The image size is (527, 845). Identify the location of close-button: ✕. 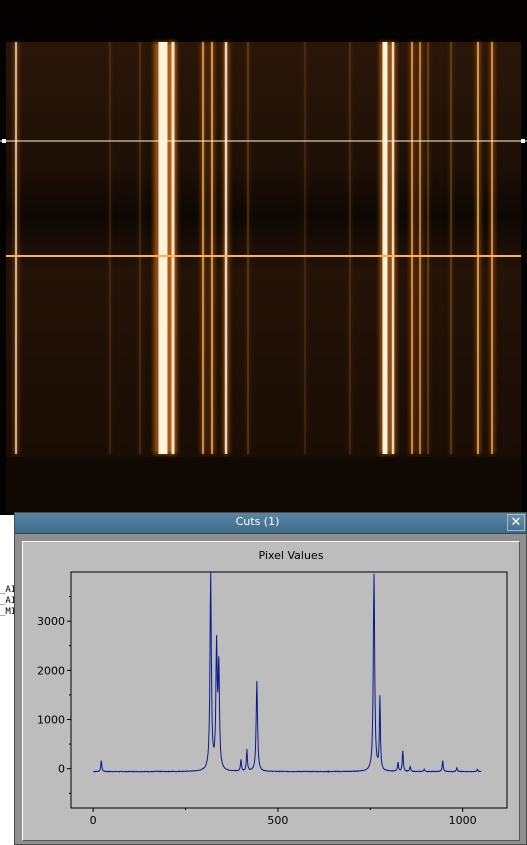
(516, 522).